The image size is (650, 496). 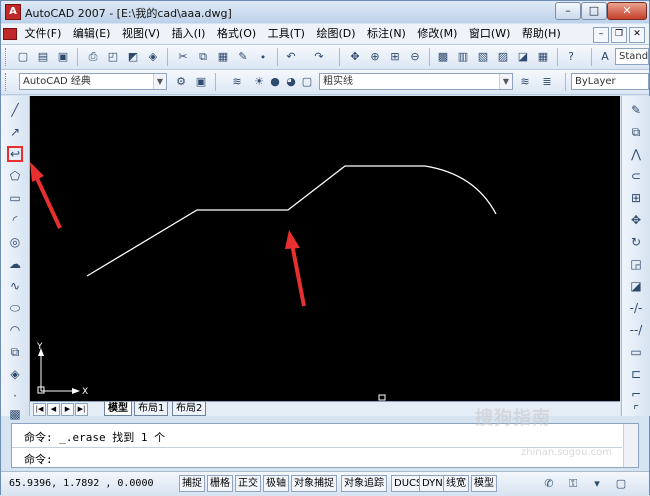 What do you see at coordinates (236, 34) in the screenshot?
I see `menu-format: 格式(O)` at bounding box center [236, 34].